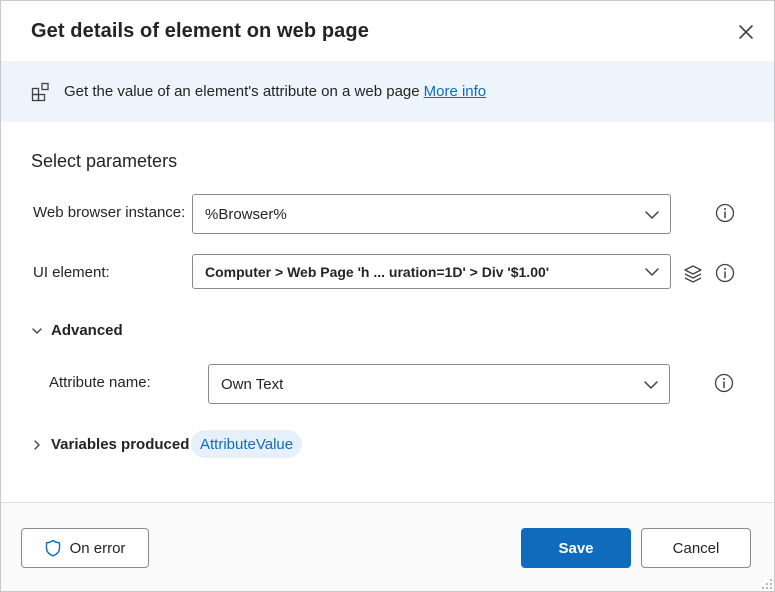 This screenshot has width=775, height=592. What do you see at coordinates (724, 383) in the screenshot?
I see `attribute-name-info-icon` at bounding box center [724, 383].